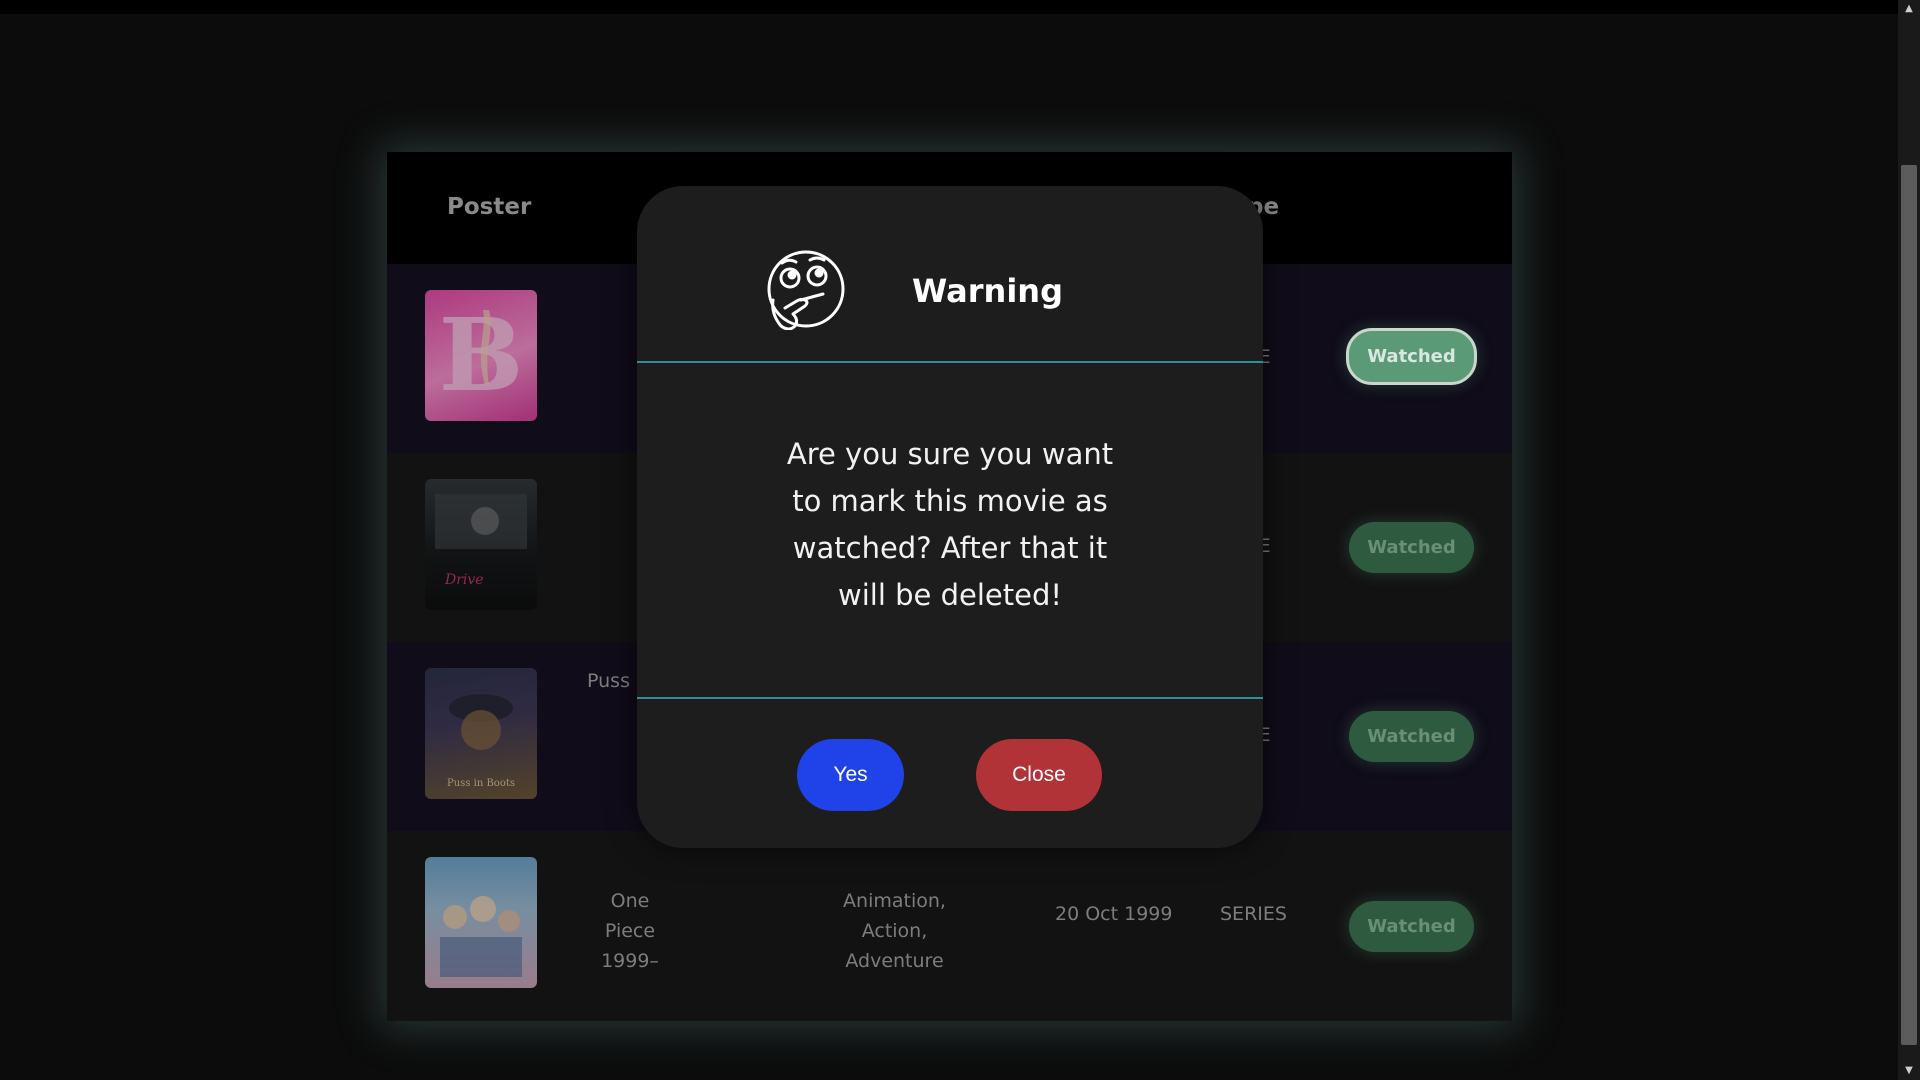 This screenshot has height=1080, width=1920. I want to click on poster-image: B, so click(481, 355).